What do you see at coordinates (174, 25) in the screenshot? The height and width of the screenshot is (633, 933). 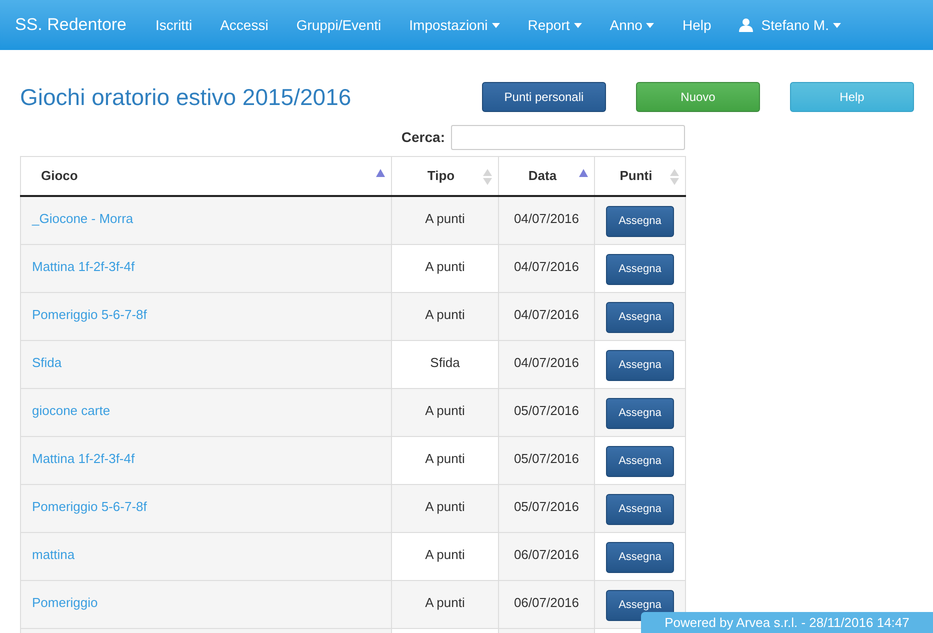 I see `nav-link: Iscritti` at bounding box center [174, 25].